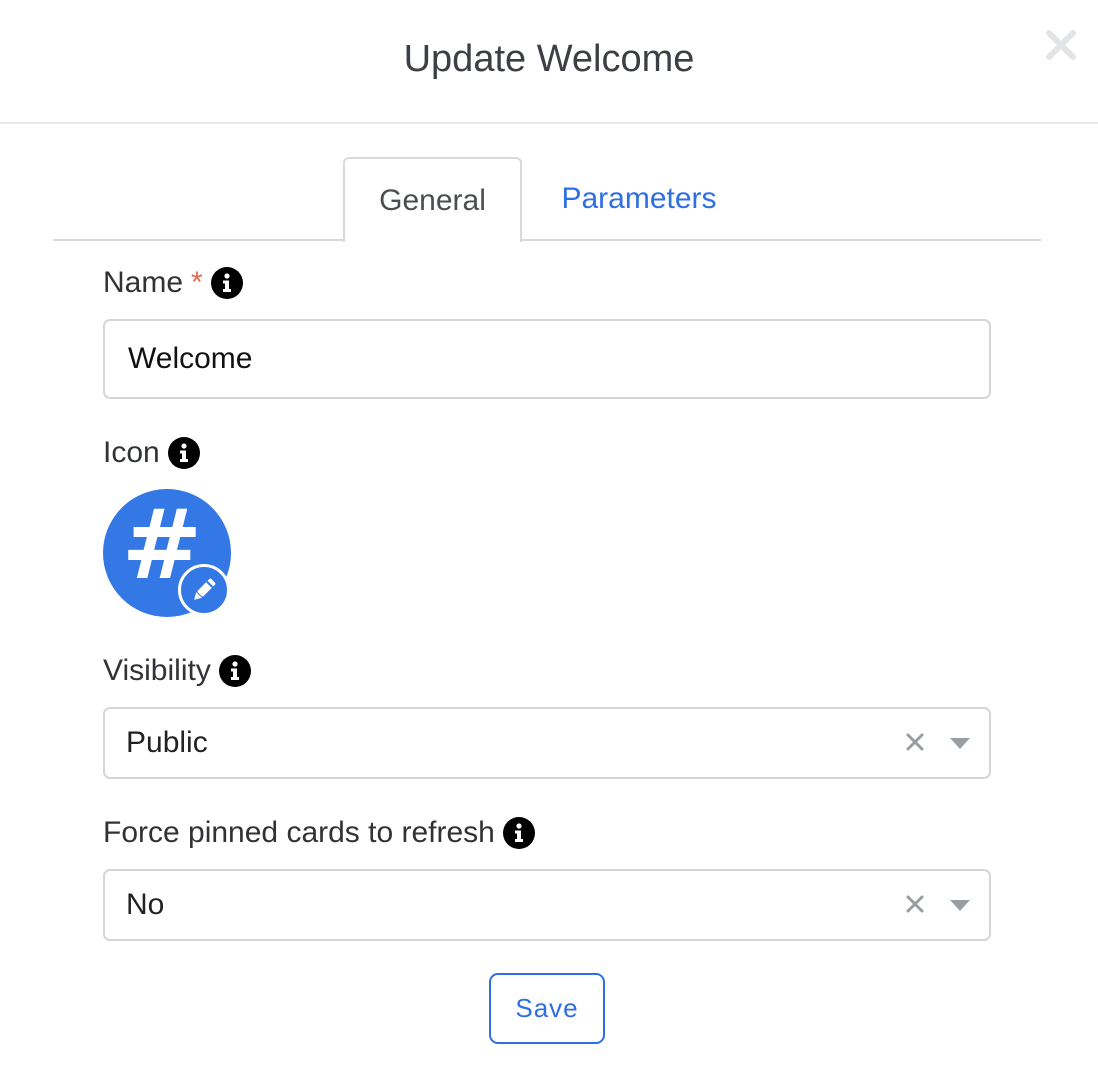 The height and width of the screenshot is (1086, 1098). What do you see at coordinates (549, 59) in the screenshot?
I see `modal-title: Update Welcome` at bounding box center [549, 59].